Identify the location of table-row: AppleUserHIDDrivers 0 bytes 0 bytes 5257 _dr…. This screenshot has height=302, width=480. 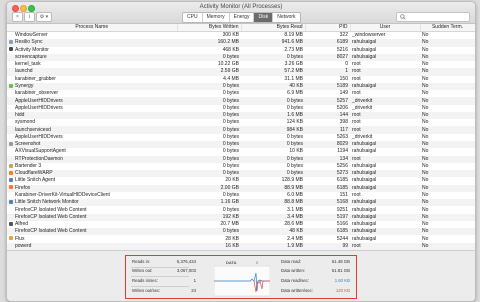
(241, 101).